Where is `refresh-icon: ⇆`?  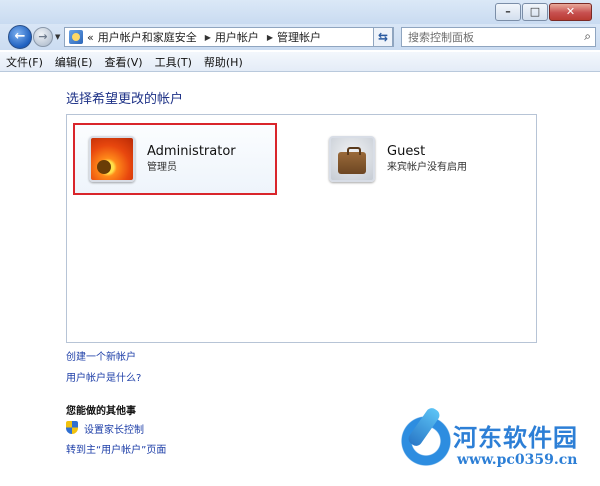
refresh-icon: ⇆ is located at coordinates (383, 37).